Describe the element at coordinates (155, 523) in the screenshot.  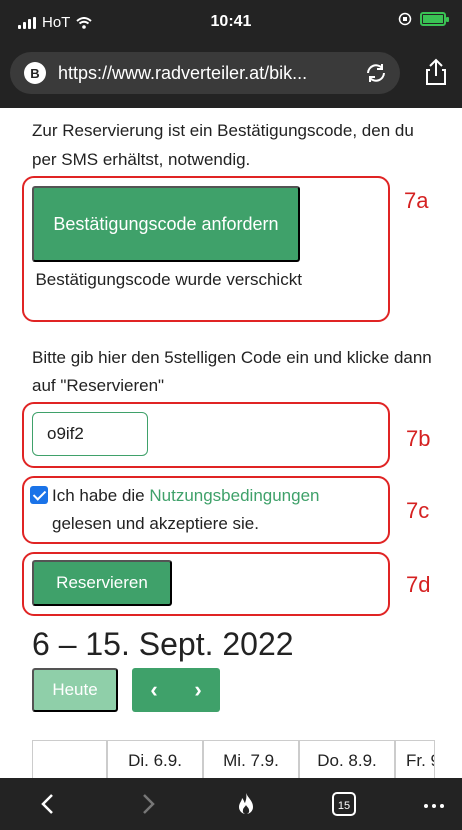
I see `terms-suffix: gelesen und akzeptiere sie.` at that location.